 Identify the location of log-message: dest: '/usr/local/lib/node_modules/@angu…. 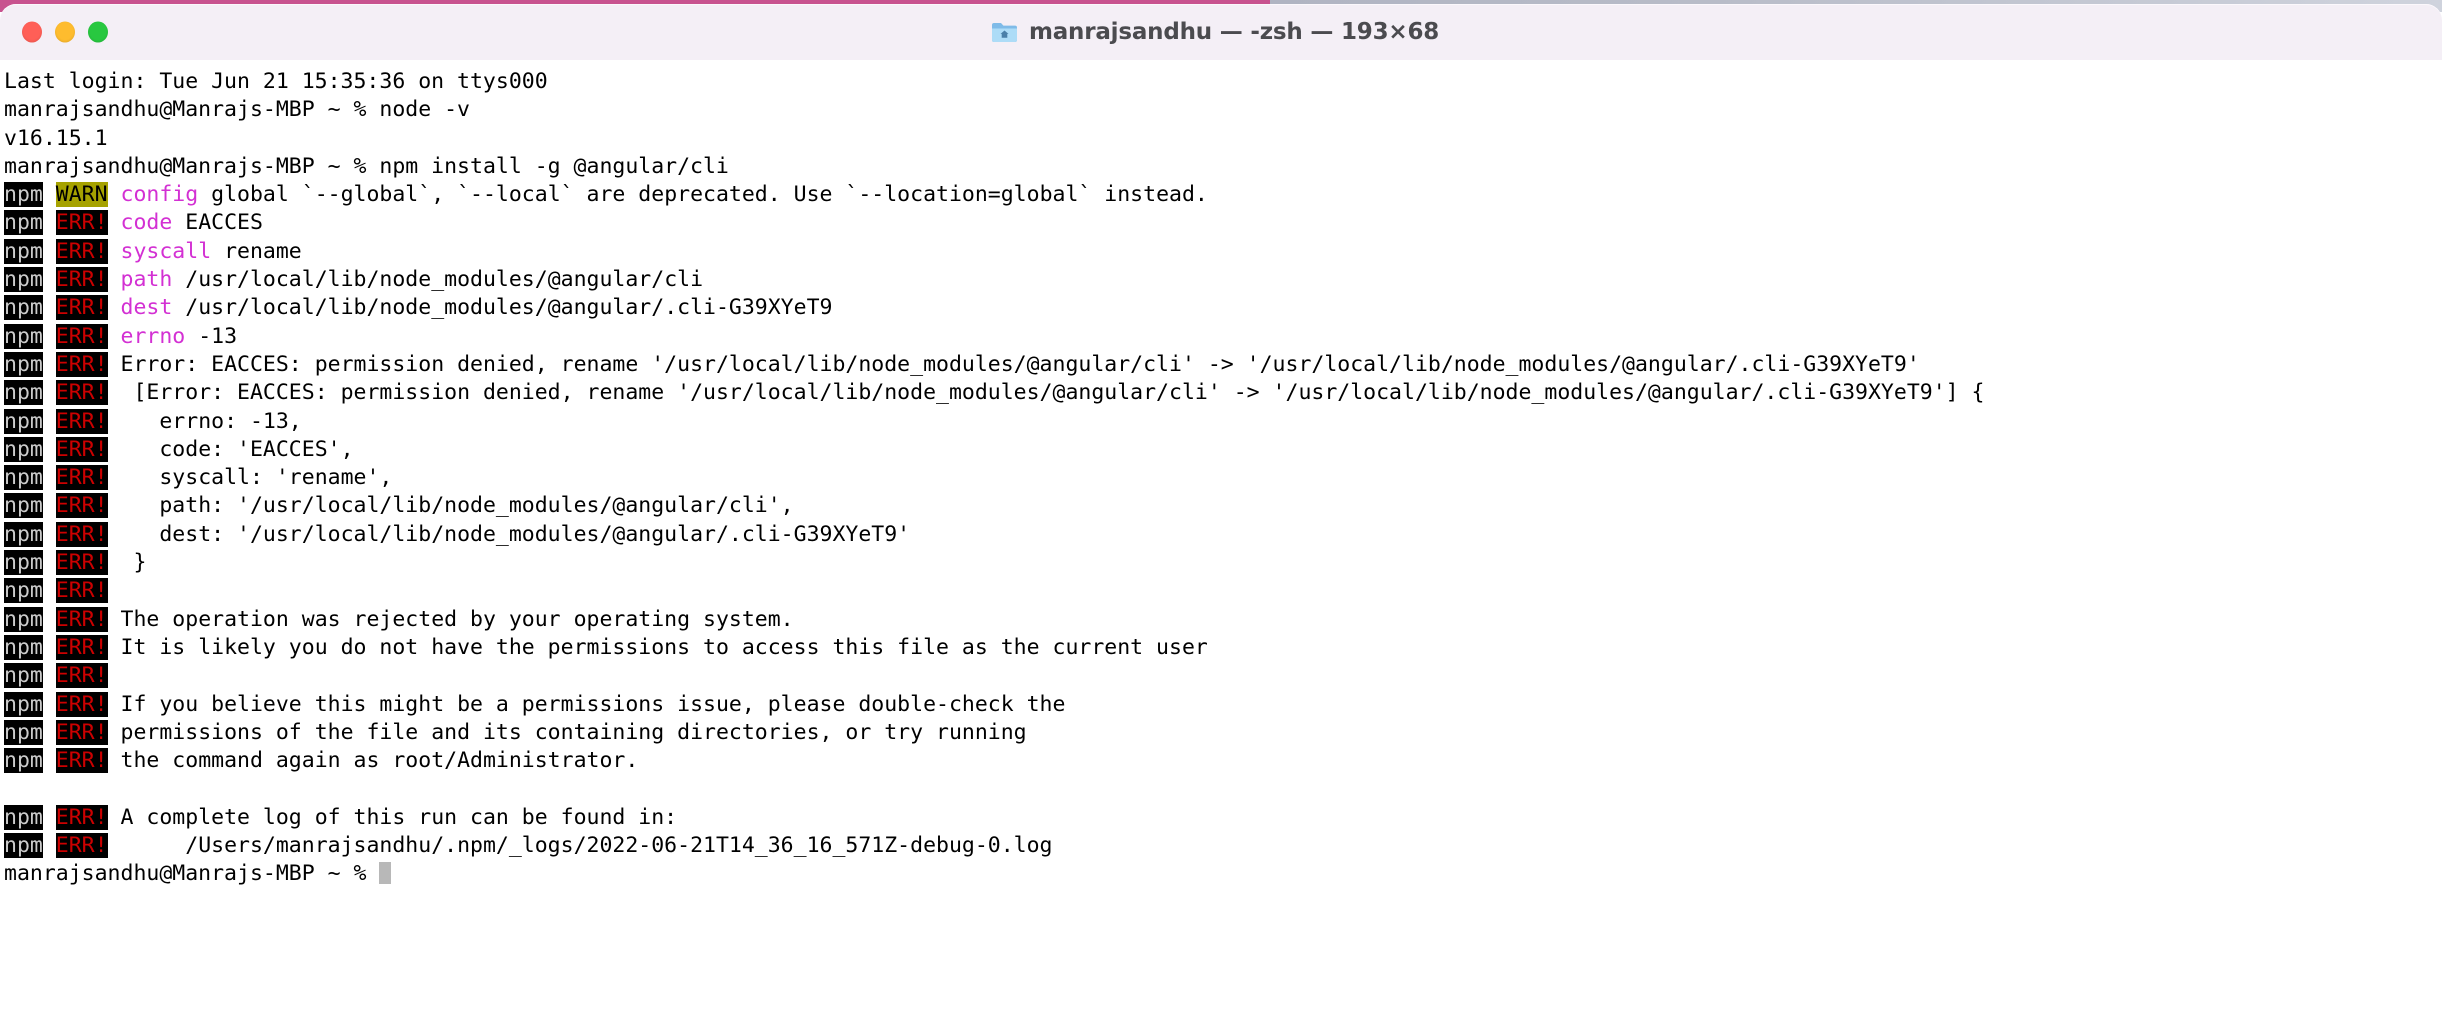
(515, 534).